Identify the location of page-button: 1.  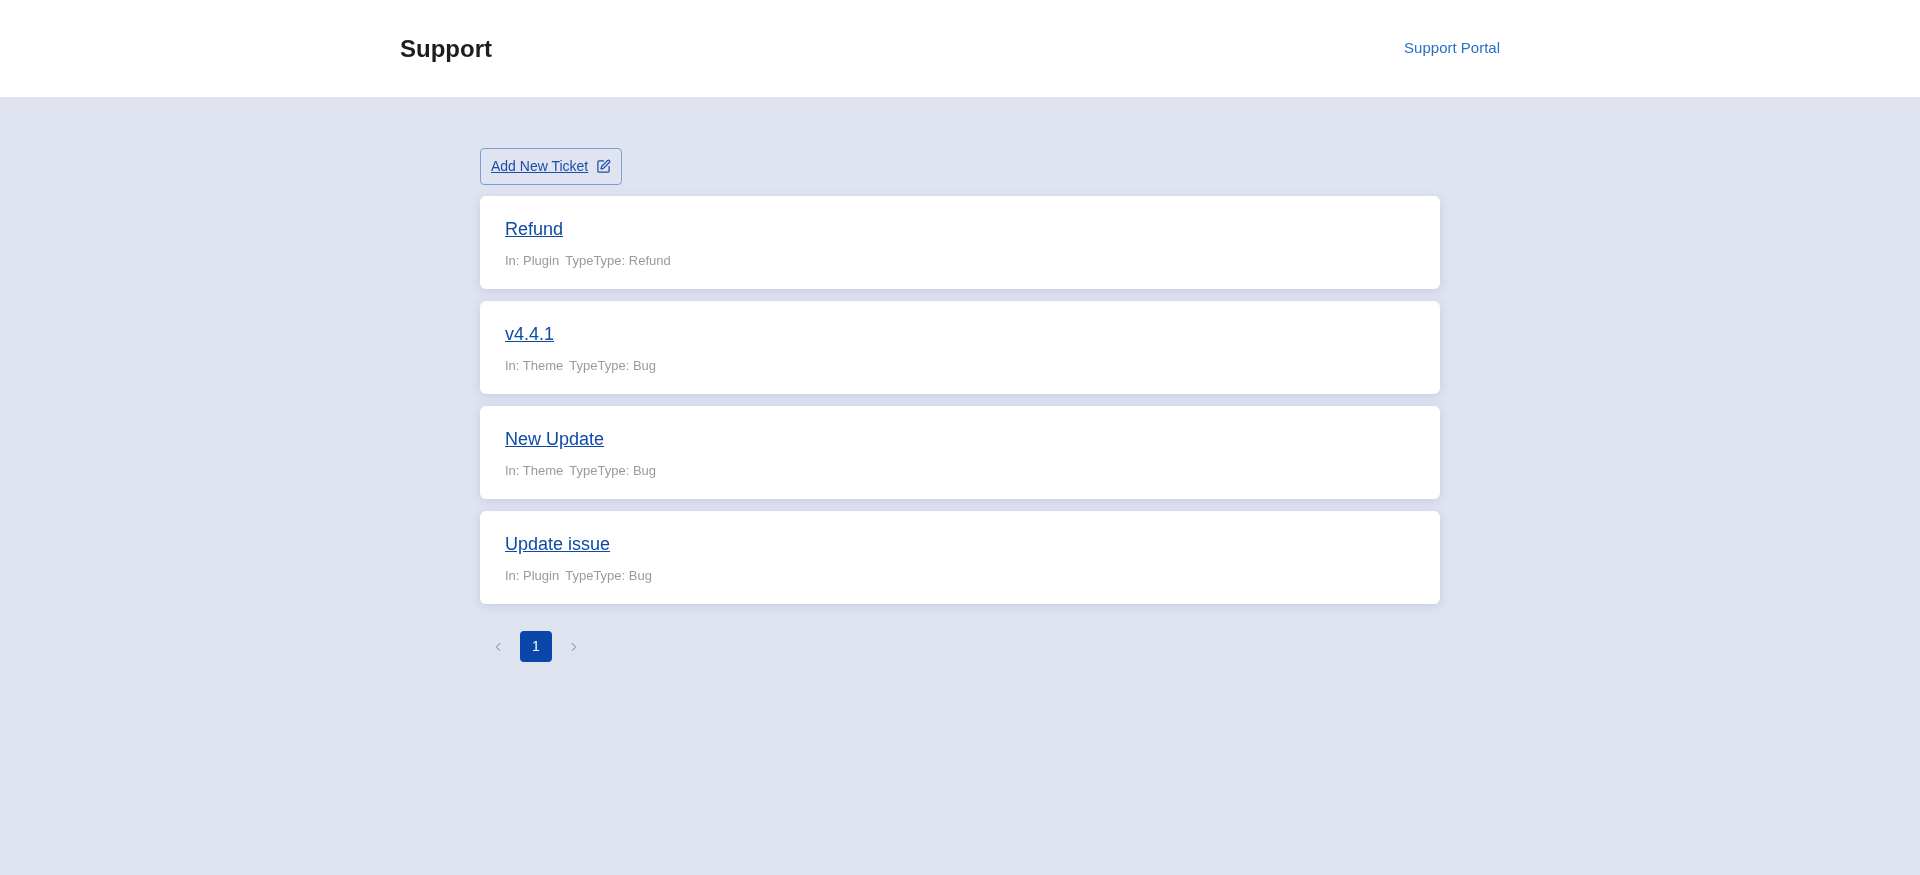
(536, 646).